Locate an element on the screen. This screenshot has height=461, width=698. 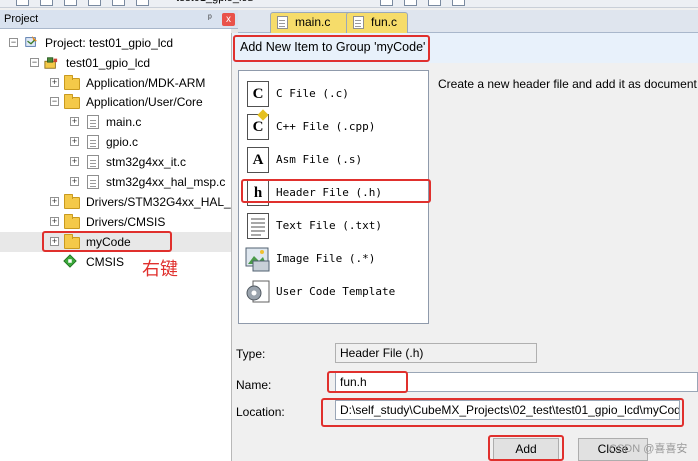
c-file-icon: C is located at coordinates (258, 94).